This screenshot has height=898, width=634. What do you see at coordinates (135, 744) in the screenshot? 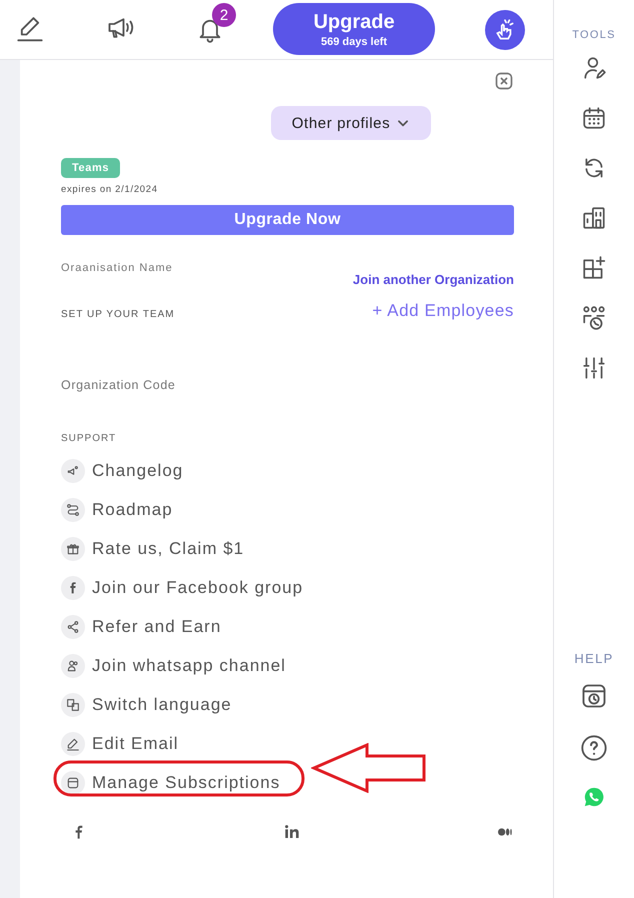
I see `support-link: Edit Email` at bounding box center [135, 744].